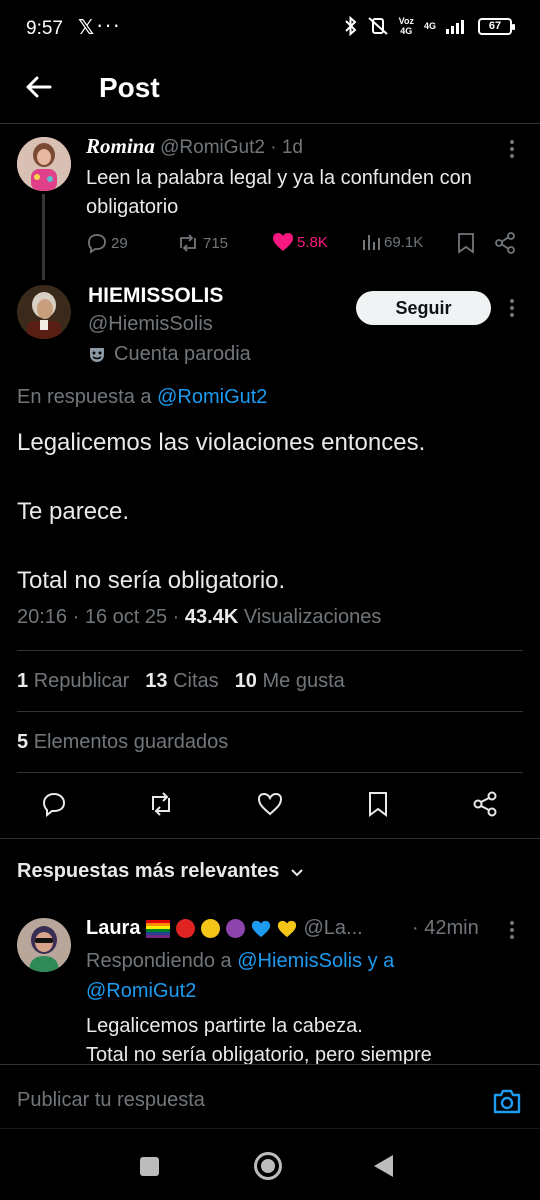 This screenshot has width=540, height=1200. Describe the element at coordinates (98, 617) in the screenshot. I see `post-timestamp: 20:16 · 16 oct 25 ·` at that location.